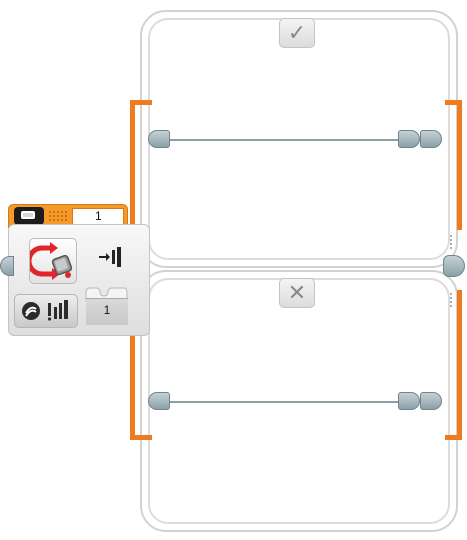  Describe the element at coordinates (141, 102) in the screenshot. I see `left-top-orange-cap` at that location.